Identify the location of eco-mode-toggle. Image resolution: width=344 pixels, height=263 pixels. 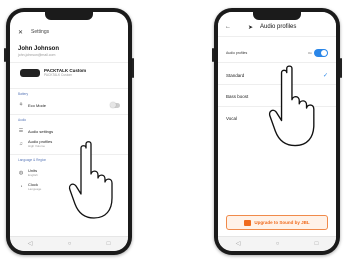
(115, 105).